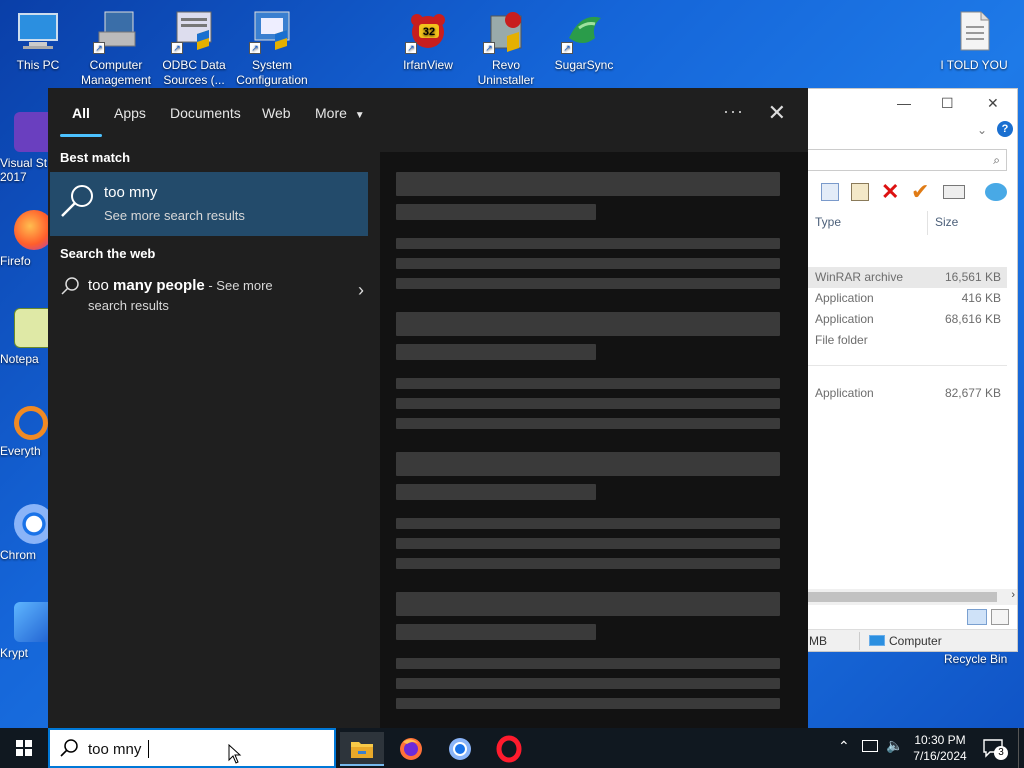  I want to click on table-row: WinRAR archive 16,561 KB, so click(907, 277).